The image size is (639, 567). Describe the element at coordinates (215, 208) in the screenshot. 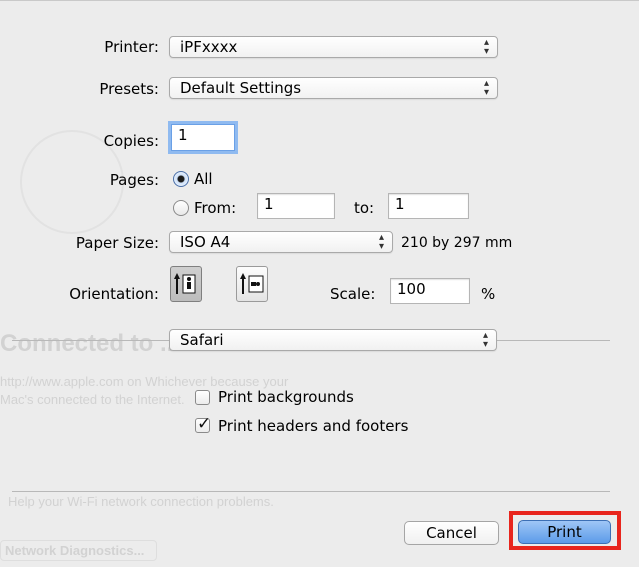

I see `pages-from-label: From:` at that location.